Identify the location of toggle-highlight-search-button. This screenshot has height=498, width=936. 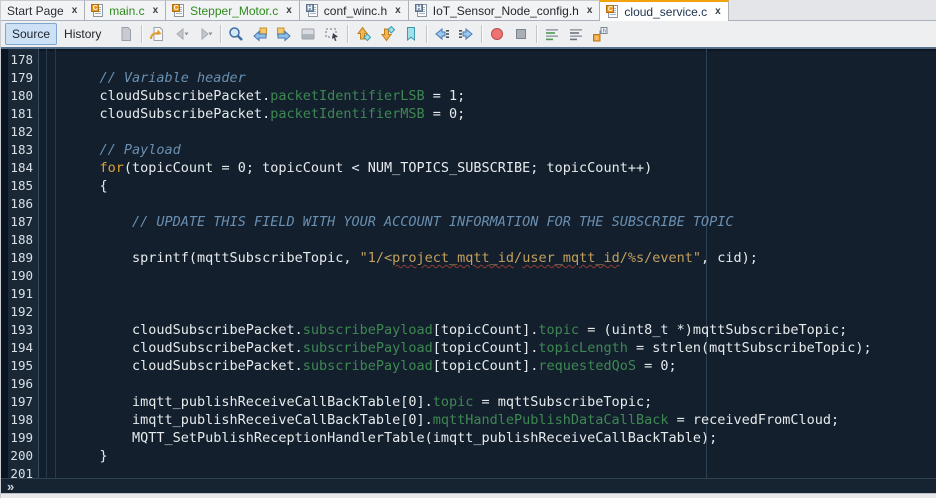
(308, 34).